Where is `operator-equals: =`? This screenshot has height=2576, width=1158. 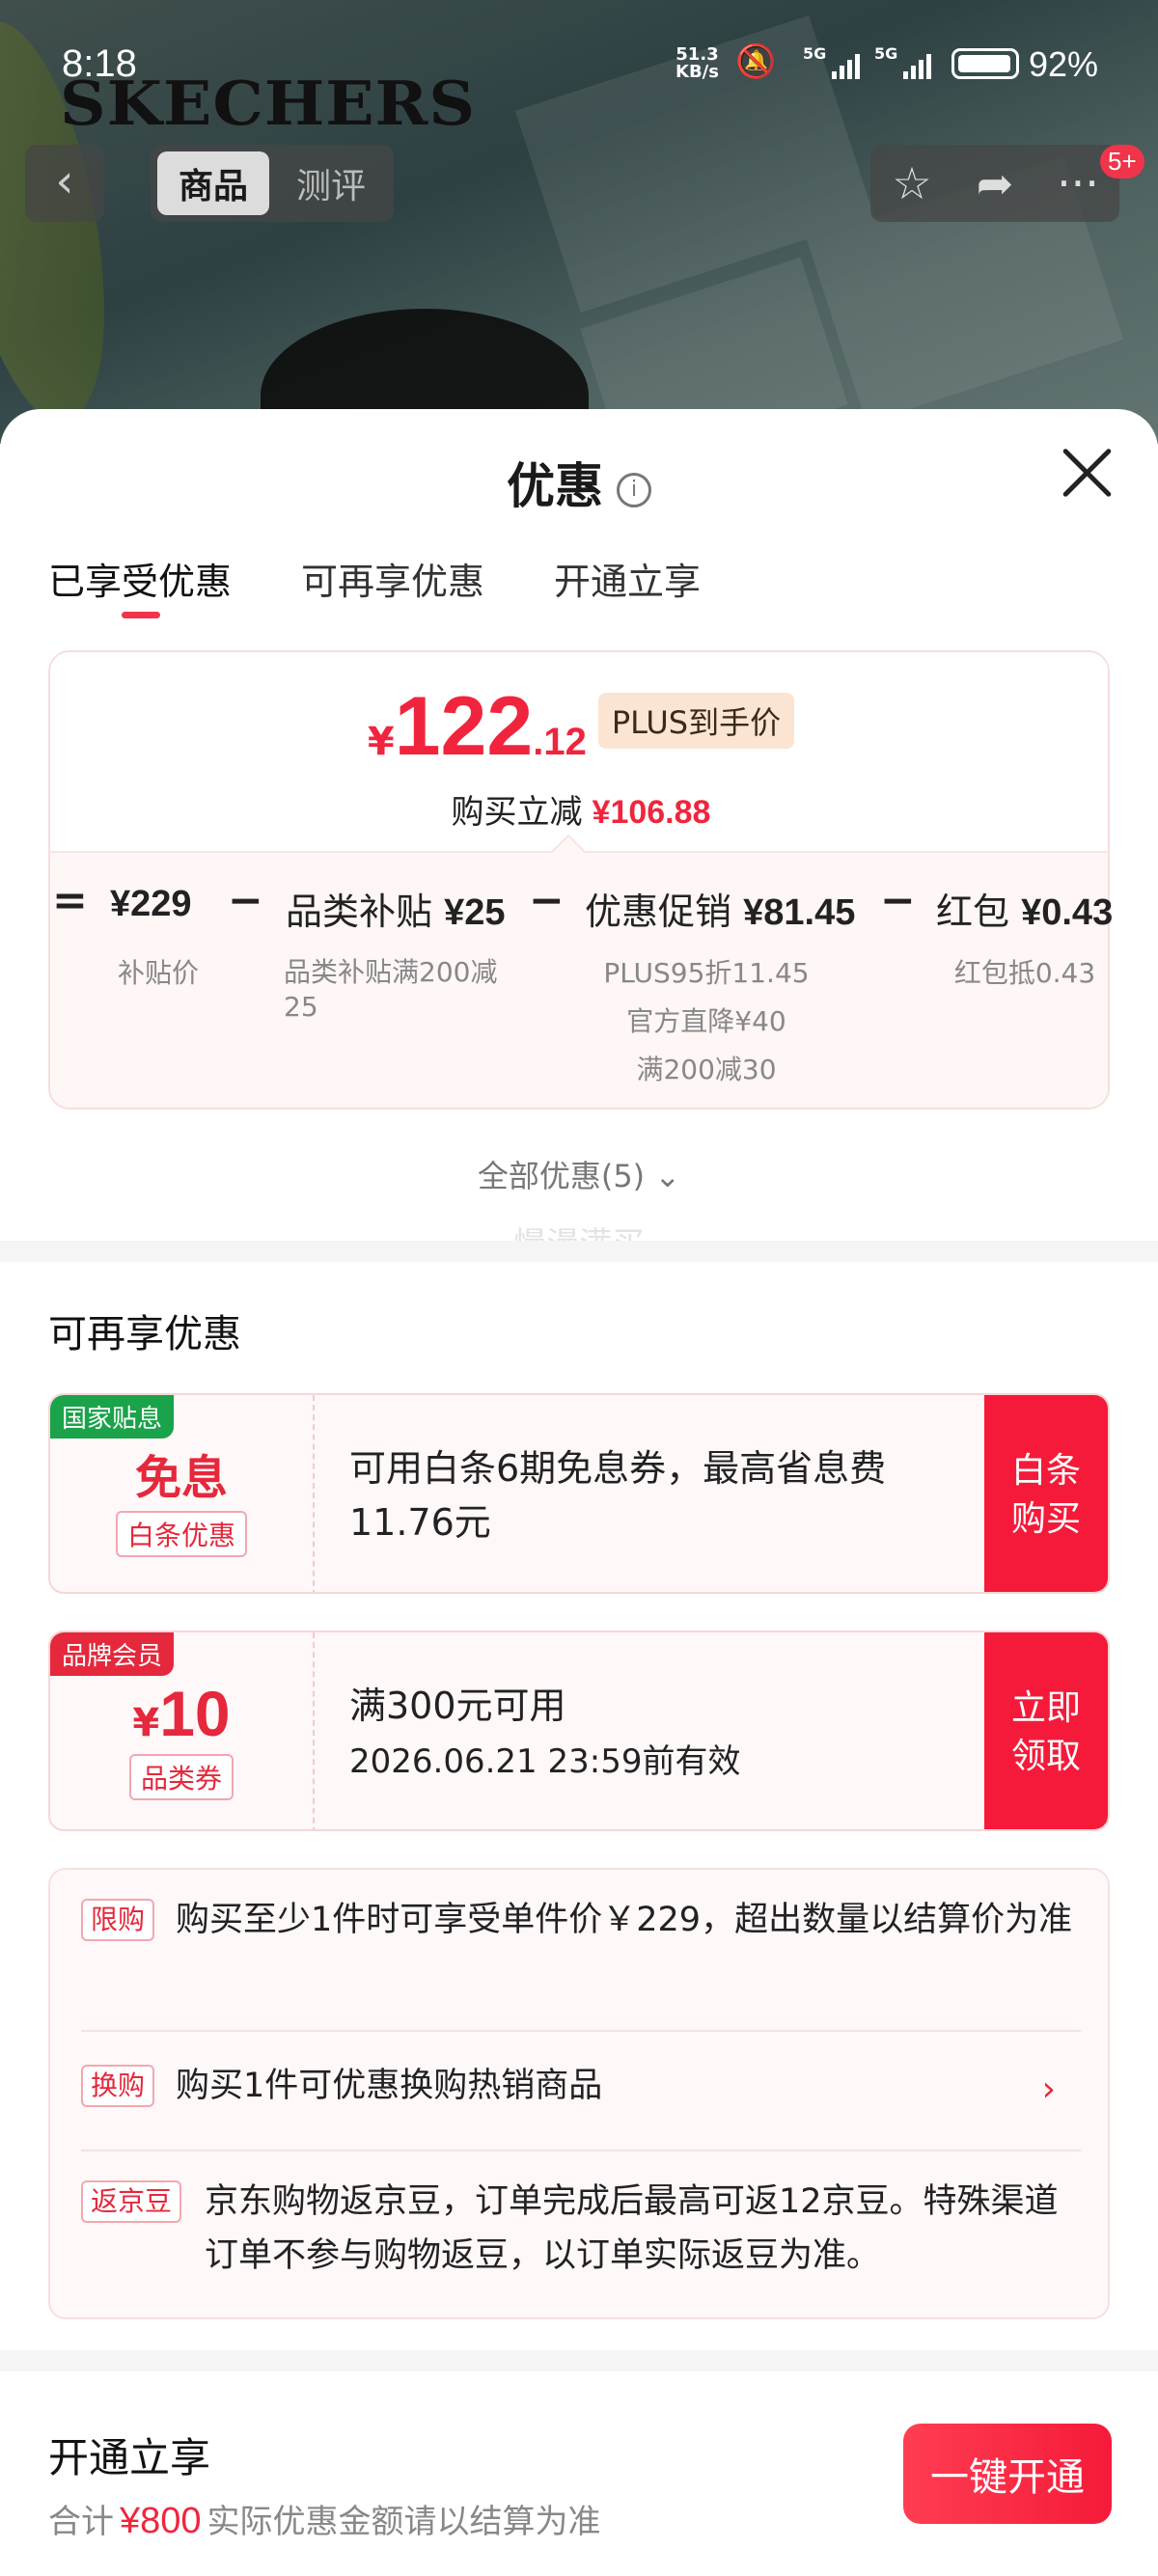 operator-equals: = is located at coordinates (70, 901).